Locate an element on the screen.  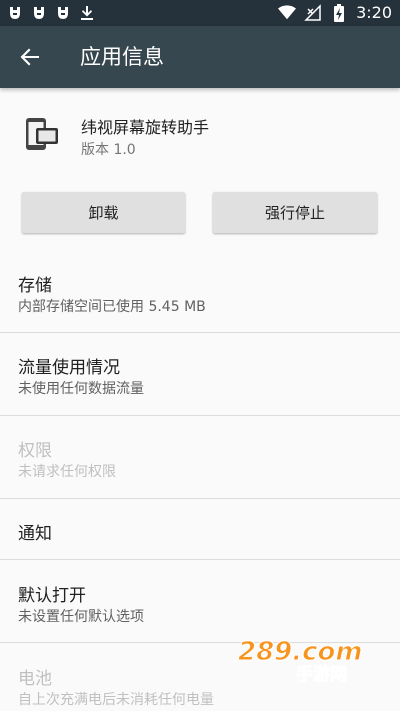
item-title: 默认打开 is located at coordinates (52, 596).